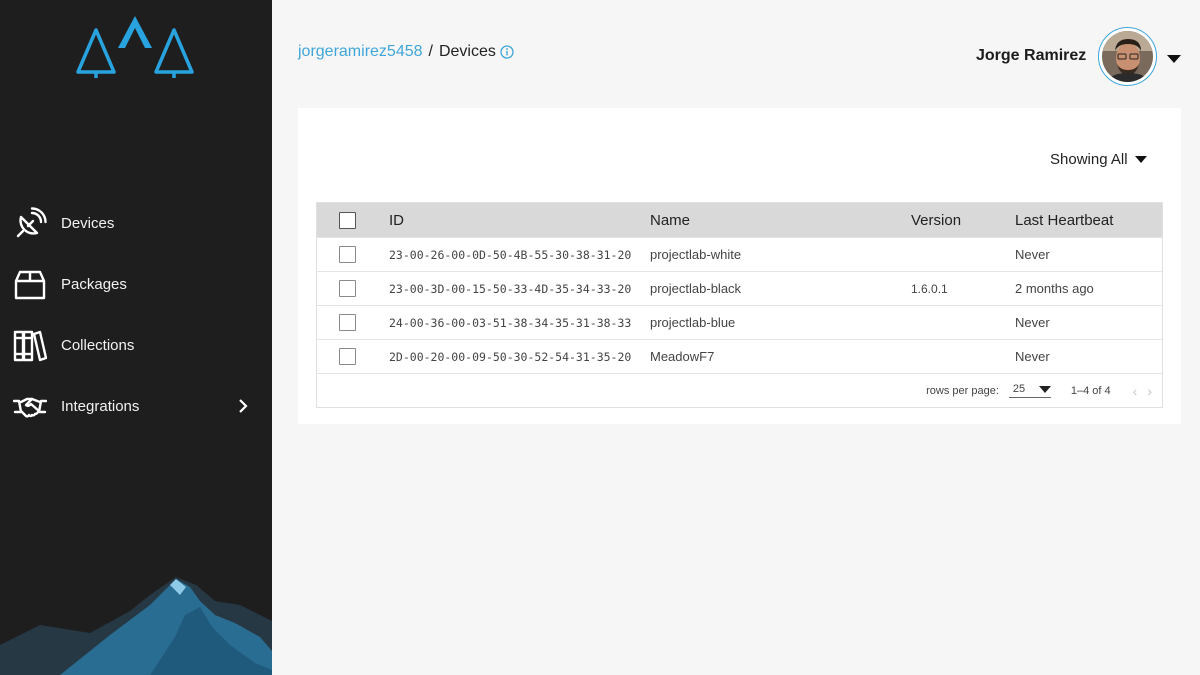  What do you see at coordinates (696, 254) in the screenshot?
I see `device-name: projectlab-white` at bounding box center [696, 254].